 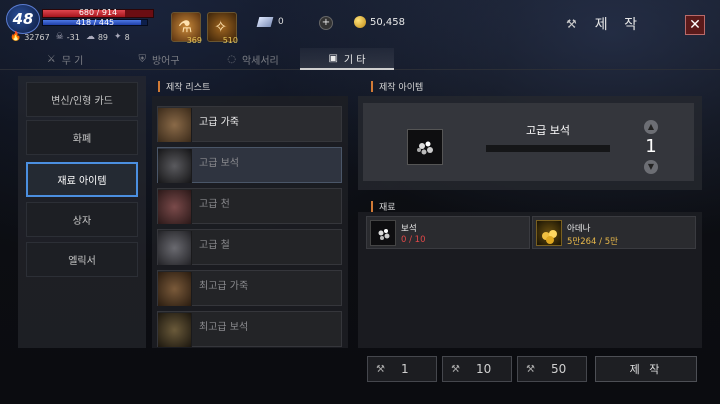 I want to click on list-item: 최고급 가죽, so click(x=249, y=288).